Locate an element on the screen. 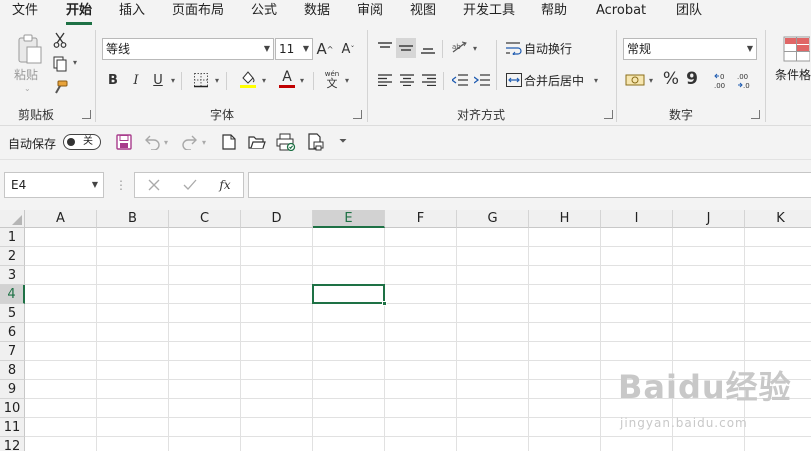 This screenshot has height=451, width=811. paste-icon is located at coordinates (28, 49).